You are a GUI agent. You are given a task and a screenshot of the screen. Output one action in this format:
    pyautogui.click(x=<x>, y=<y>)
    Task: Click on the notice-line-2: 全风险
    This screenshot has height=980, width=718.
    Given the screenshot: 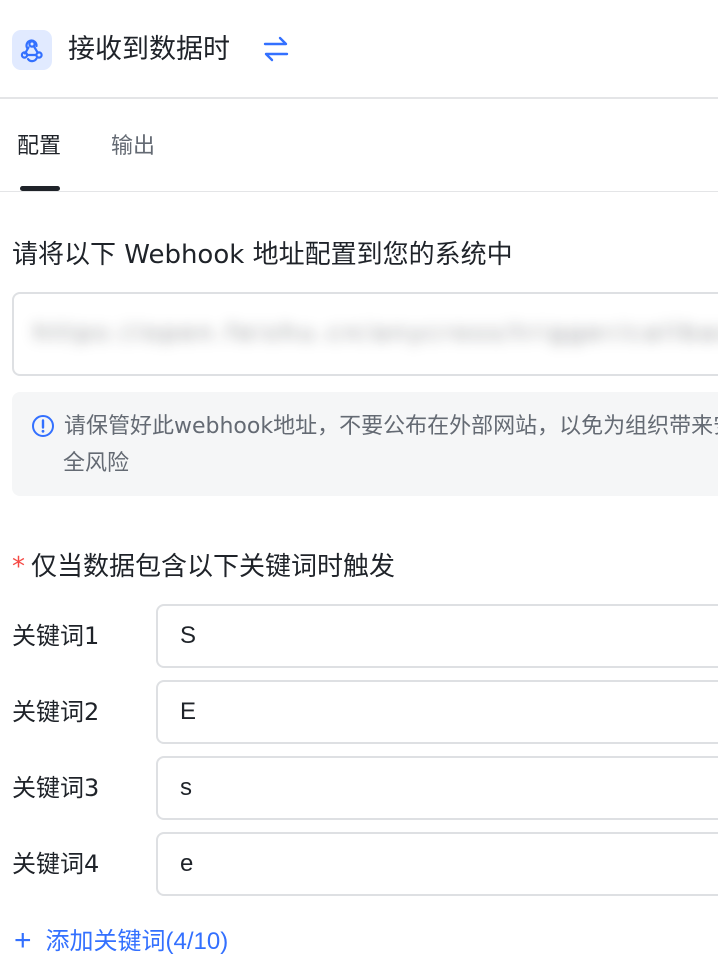 What is the action you would take?
    pyautogui.click(x=96, y=463)
    